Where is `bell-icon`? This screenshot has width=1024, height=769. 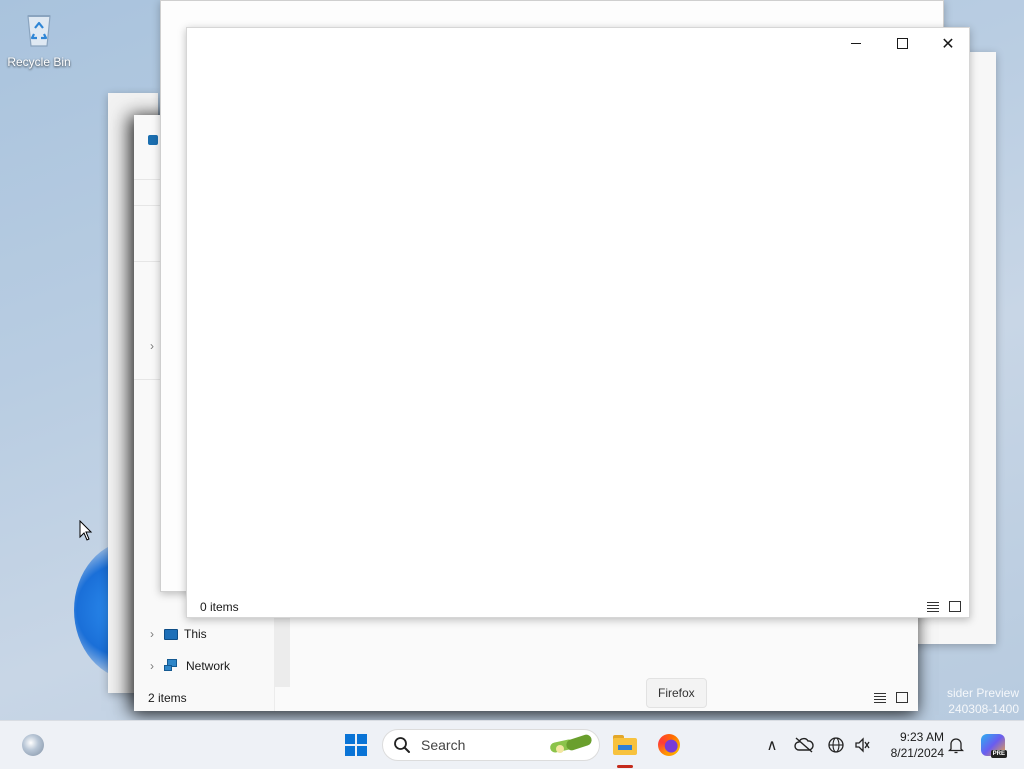 bell-icon is located at coordinates (956, 746).